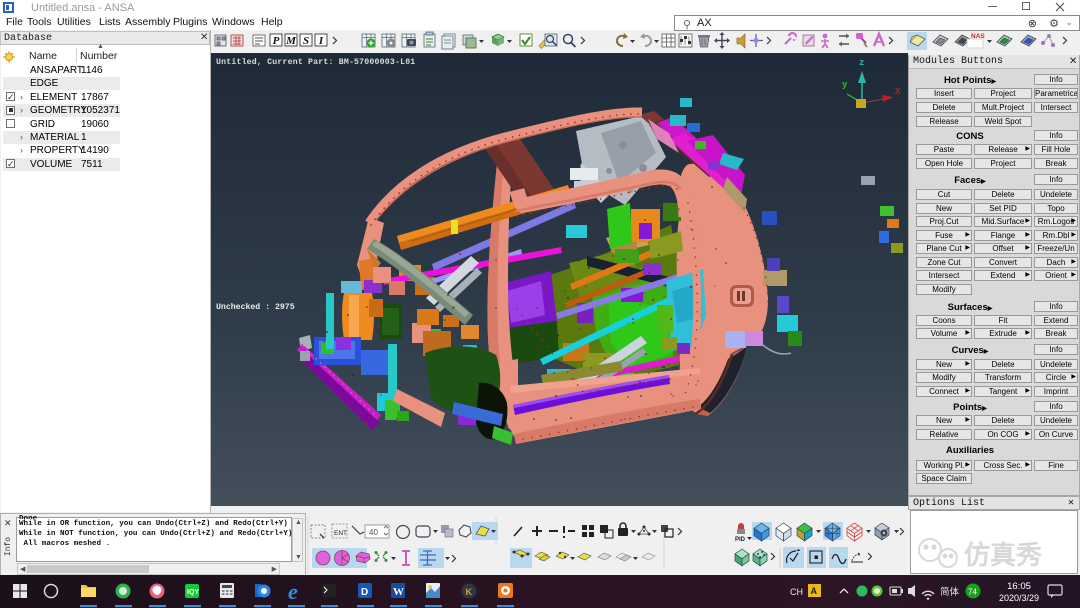 The image size is (1080, 608). Describe the element at coordinates (469, 592) in the screenshot. I see `svg-text: K` at that location.